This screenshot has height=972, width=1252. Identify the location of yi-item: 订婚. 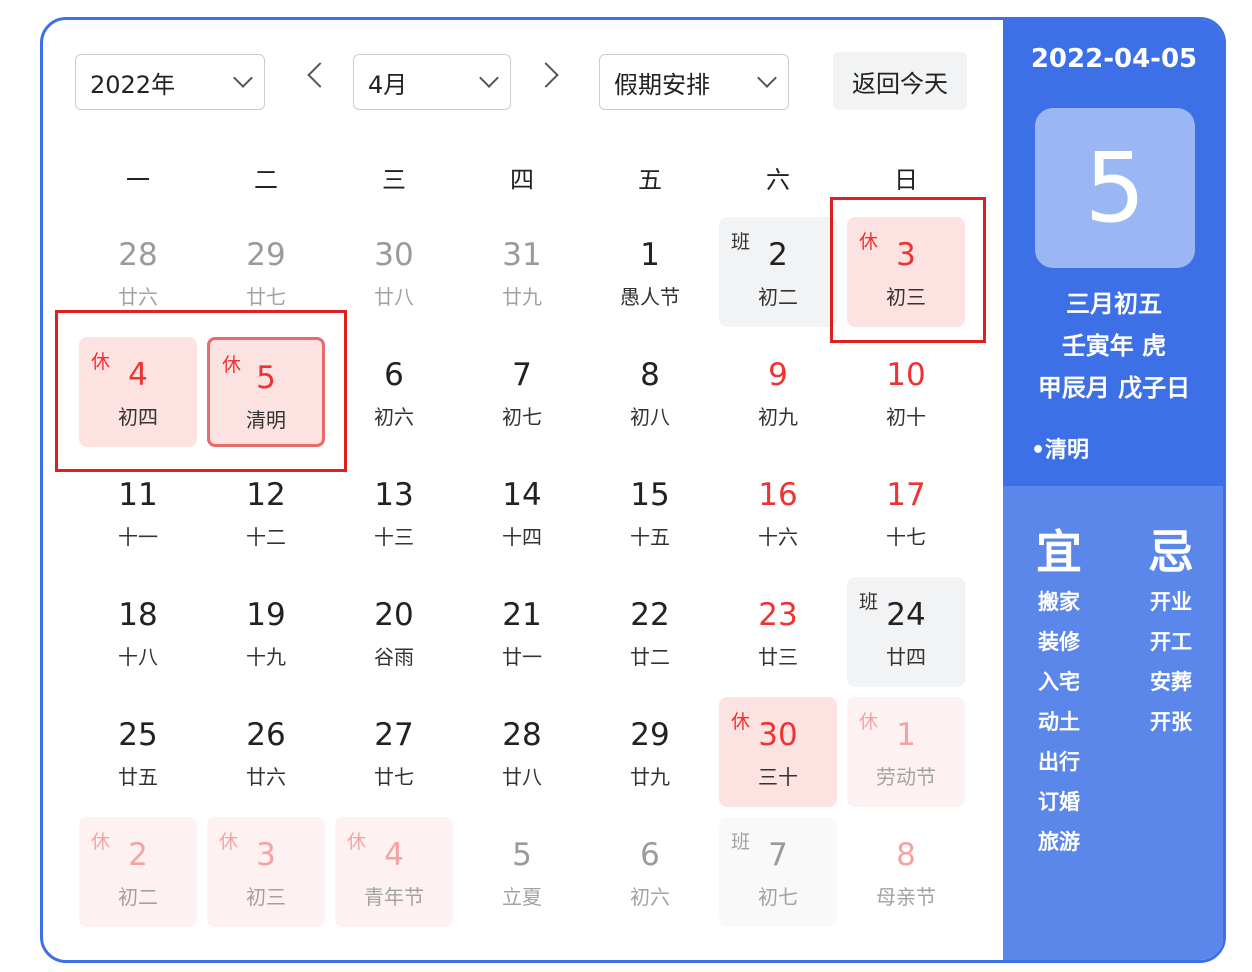
(1059, 802).